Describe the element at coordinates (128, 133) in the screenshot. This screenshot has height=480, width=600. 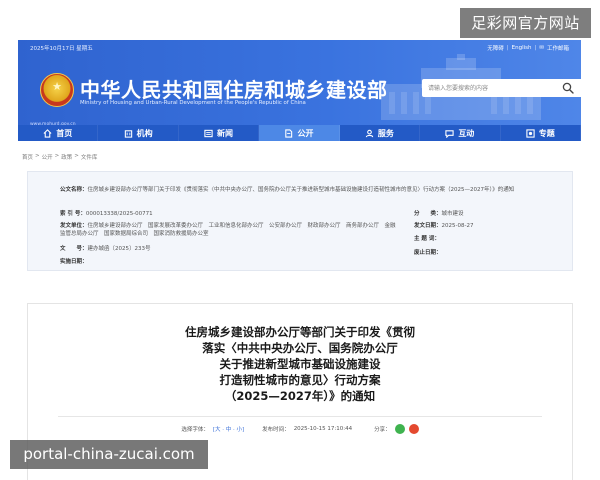
I see `building-icon` at that location.